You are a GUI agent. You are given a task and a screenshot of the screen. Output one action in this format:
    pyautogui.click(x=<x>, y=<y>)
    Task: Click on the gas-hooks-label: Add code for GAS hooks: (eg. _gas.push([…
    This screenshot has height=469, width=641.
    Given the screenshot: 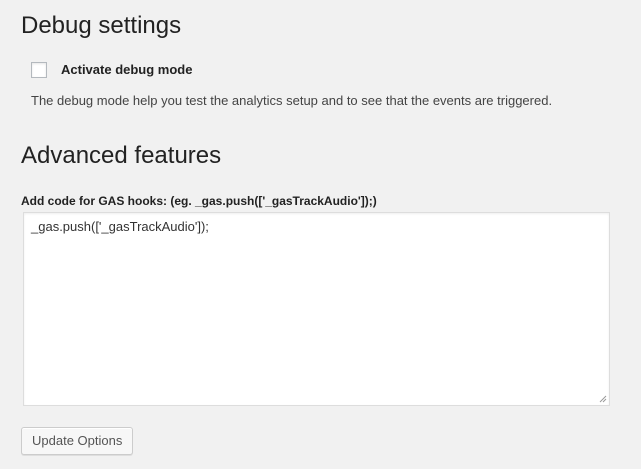 What is the action you would take?
    pyautogui.click(x=199, y=201)
    